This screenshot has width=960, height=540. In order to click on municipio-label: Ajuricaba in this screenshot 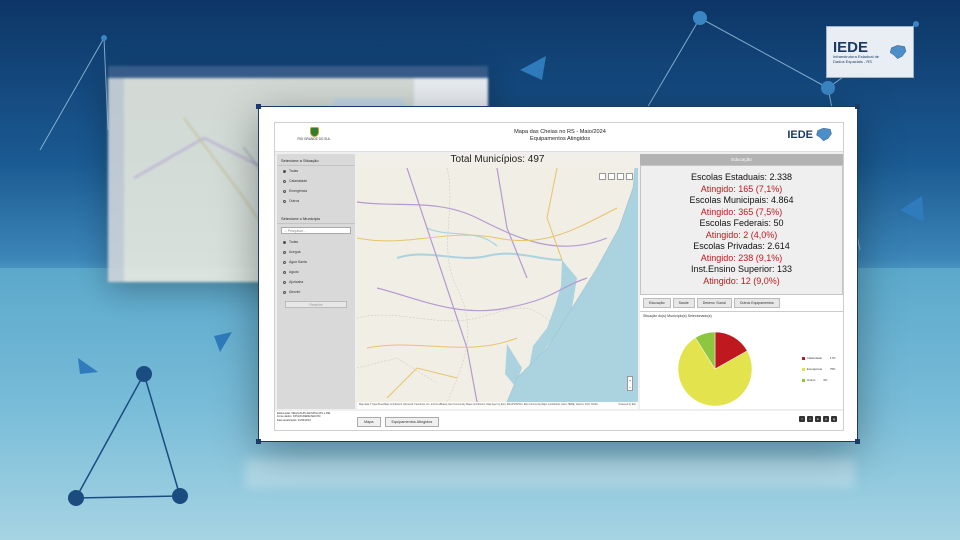, I will do `click(296, 282)`.